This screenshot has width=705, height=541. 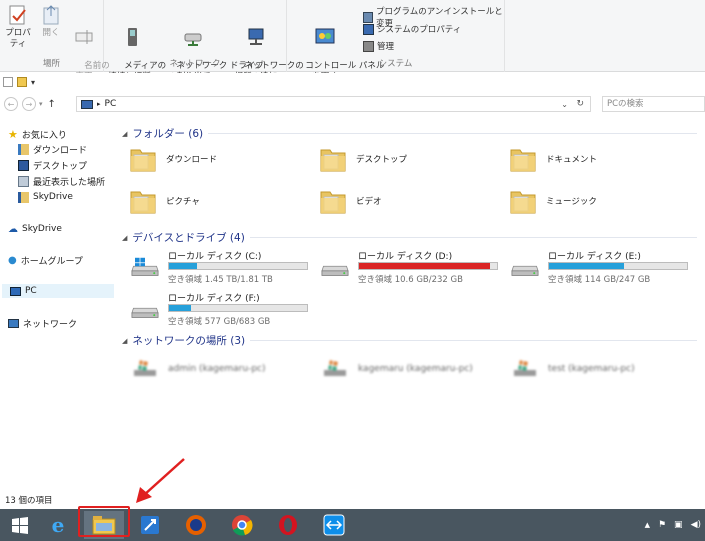 I want to click on folder-label: ミュージック, so click(x=571, y=202).